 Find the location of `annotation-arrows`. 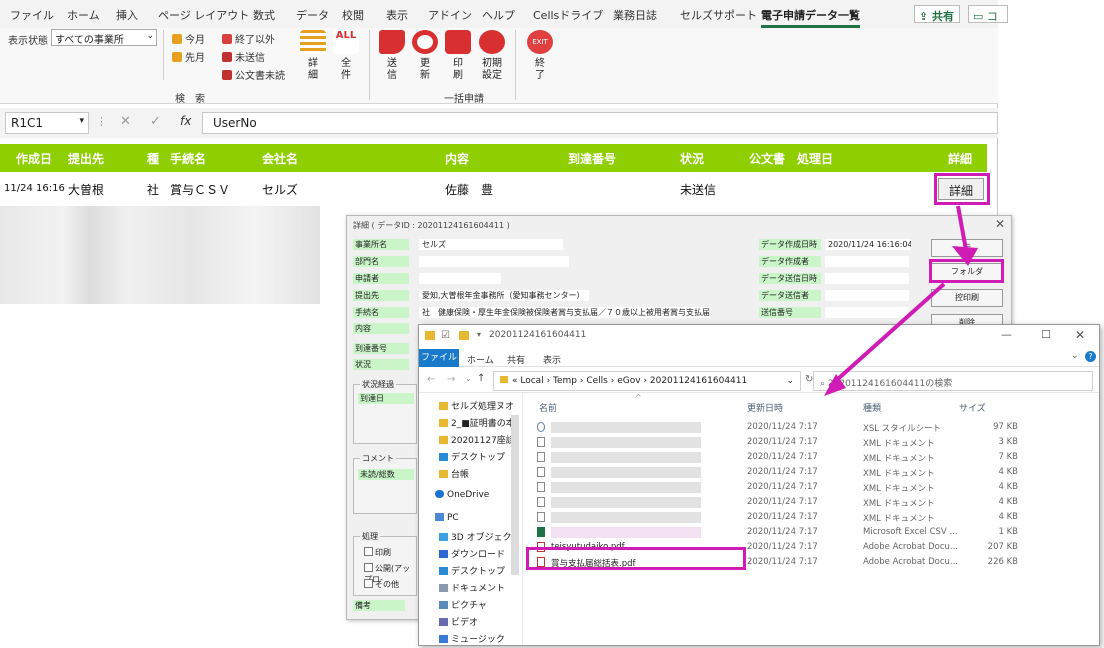

annotation-arrows is located at coordinates (901, 300).